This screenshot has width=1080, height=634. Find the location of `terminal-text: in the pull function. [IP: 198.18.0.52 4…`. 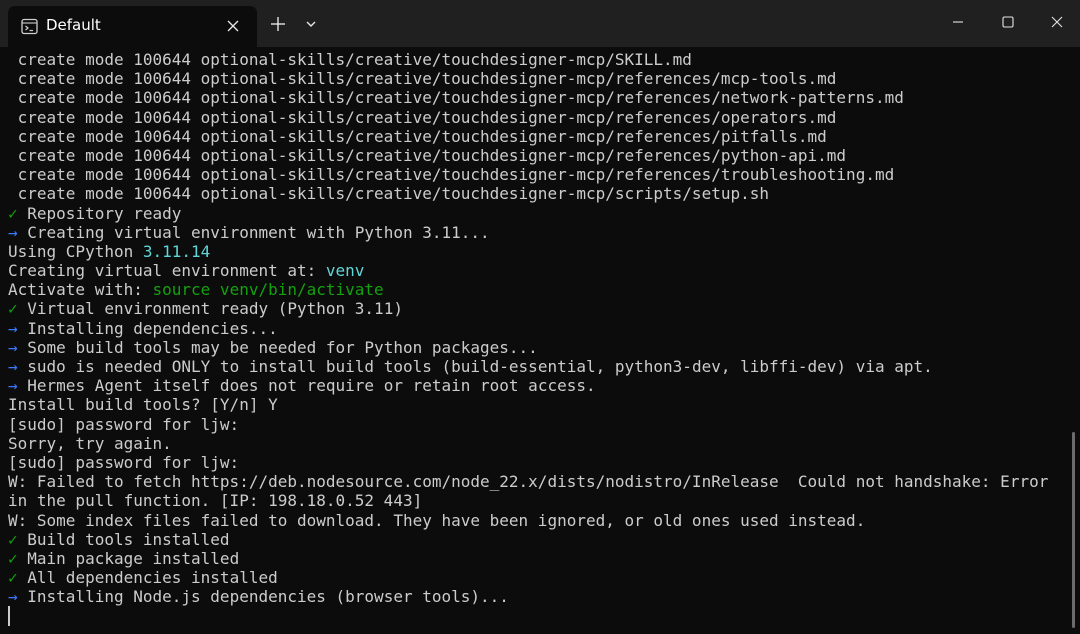

terminal-text: in the pull function. [IP: 198.18.0.52 4… is located at coordinates (215, 501).